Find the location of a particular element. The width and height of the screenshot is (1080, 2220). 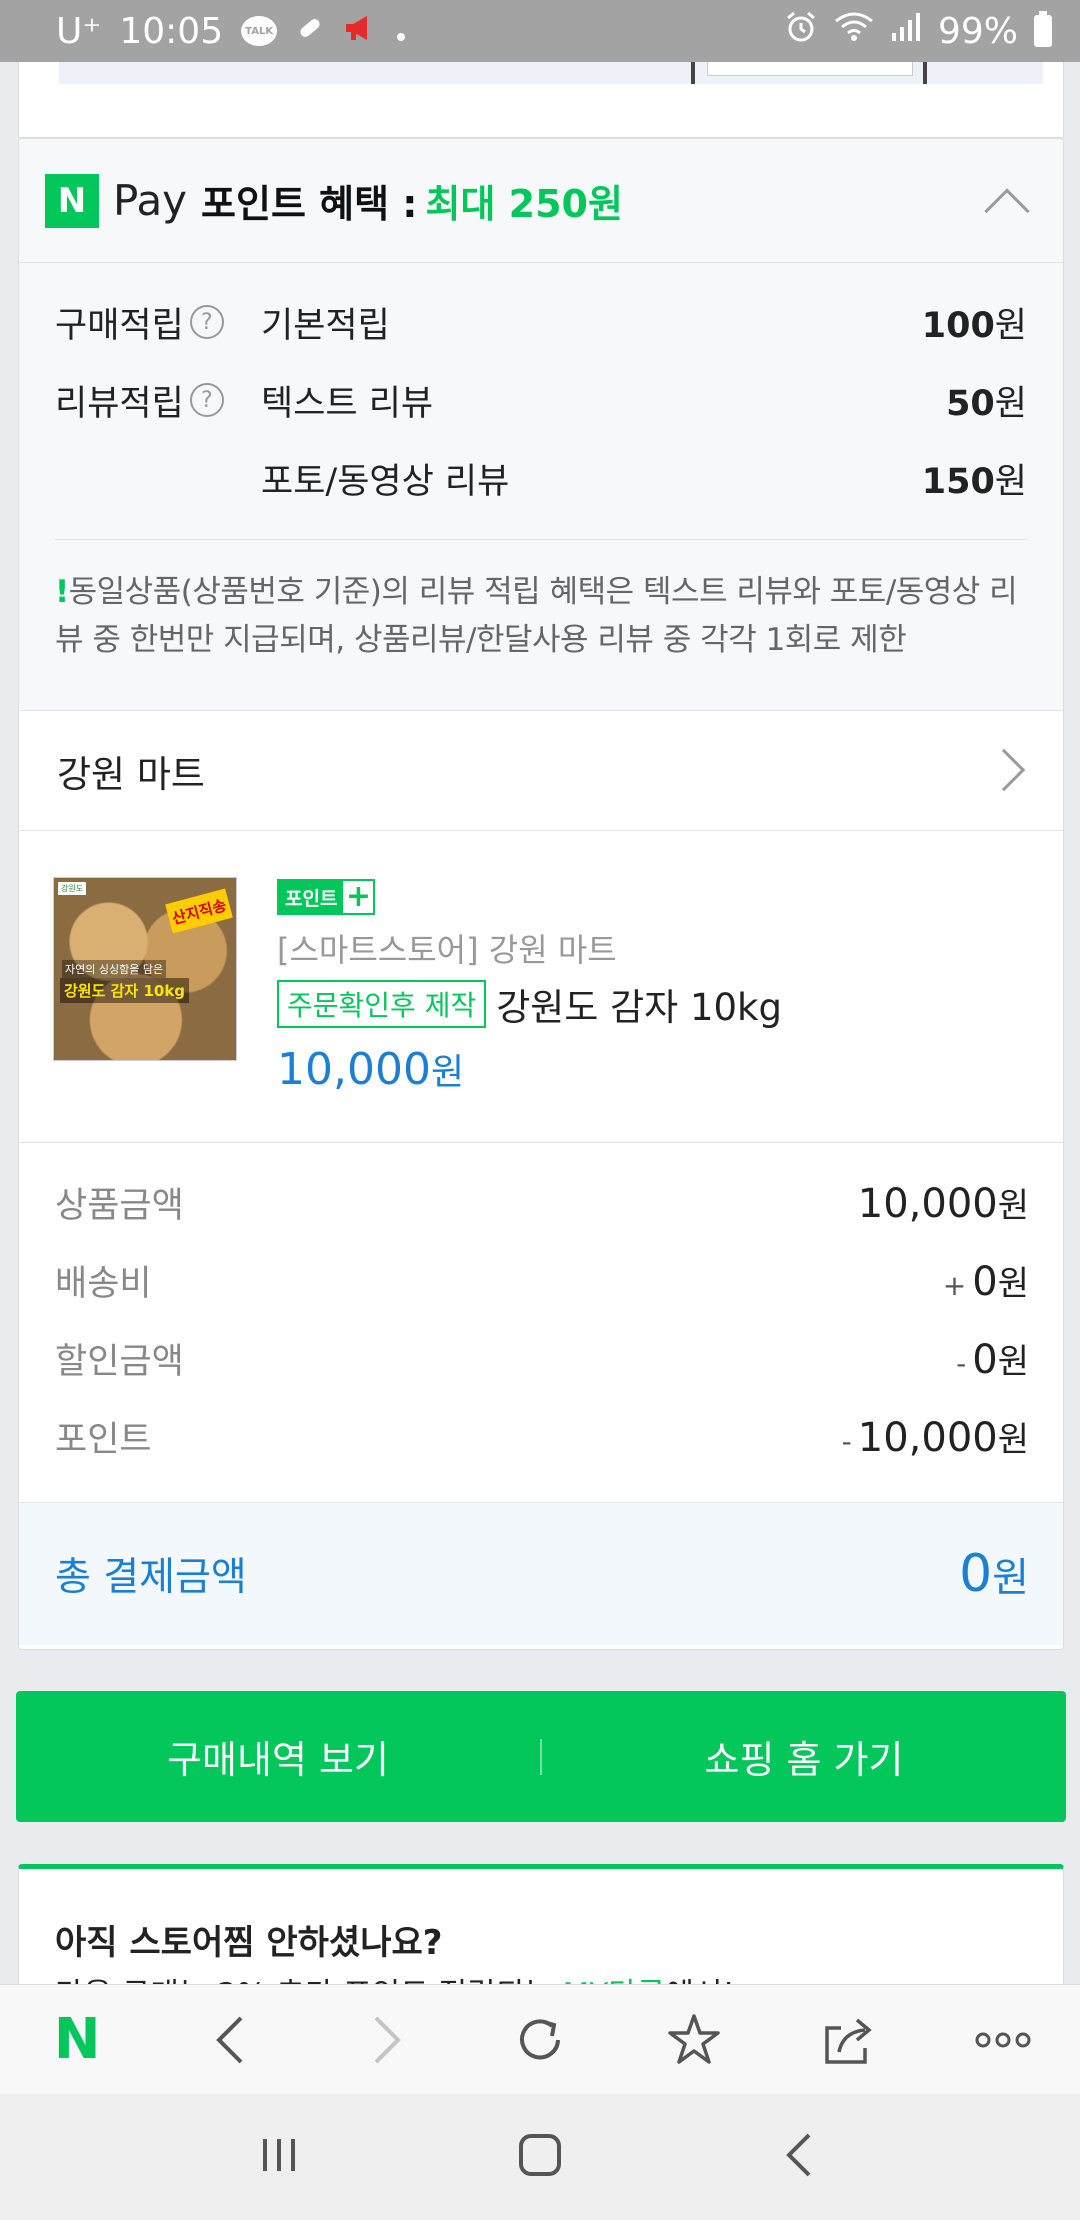

notification-dot-icon is located at coordinates (401, 31).